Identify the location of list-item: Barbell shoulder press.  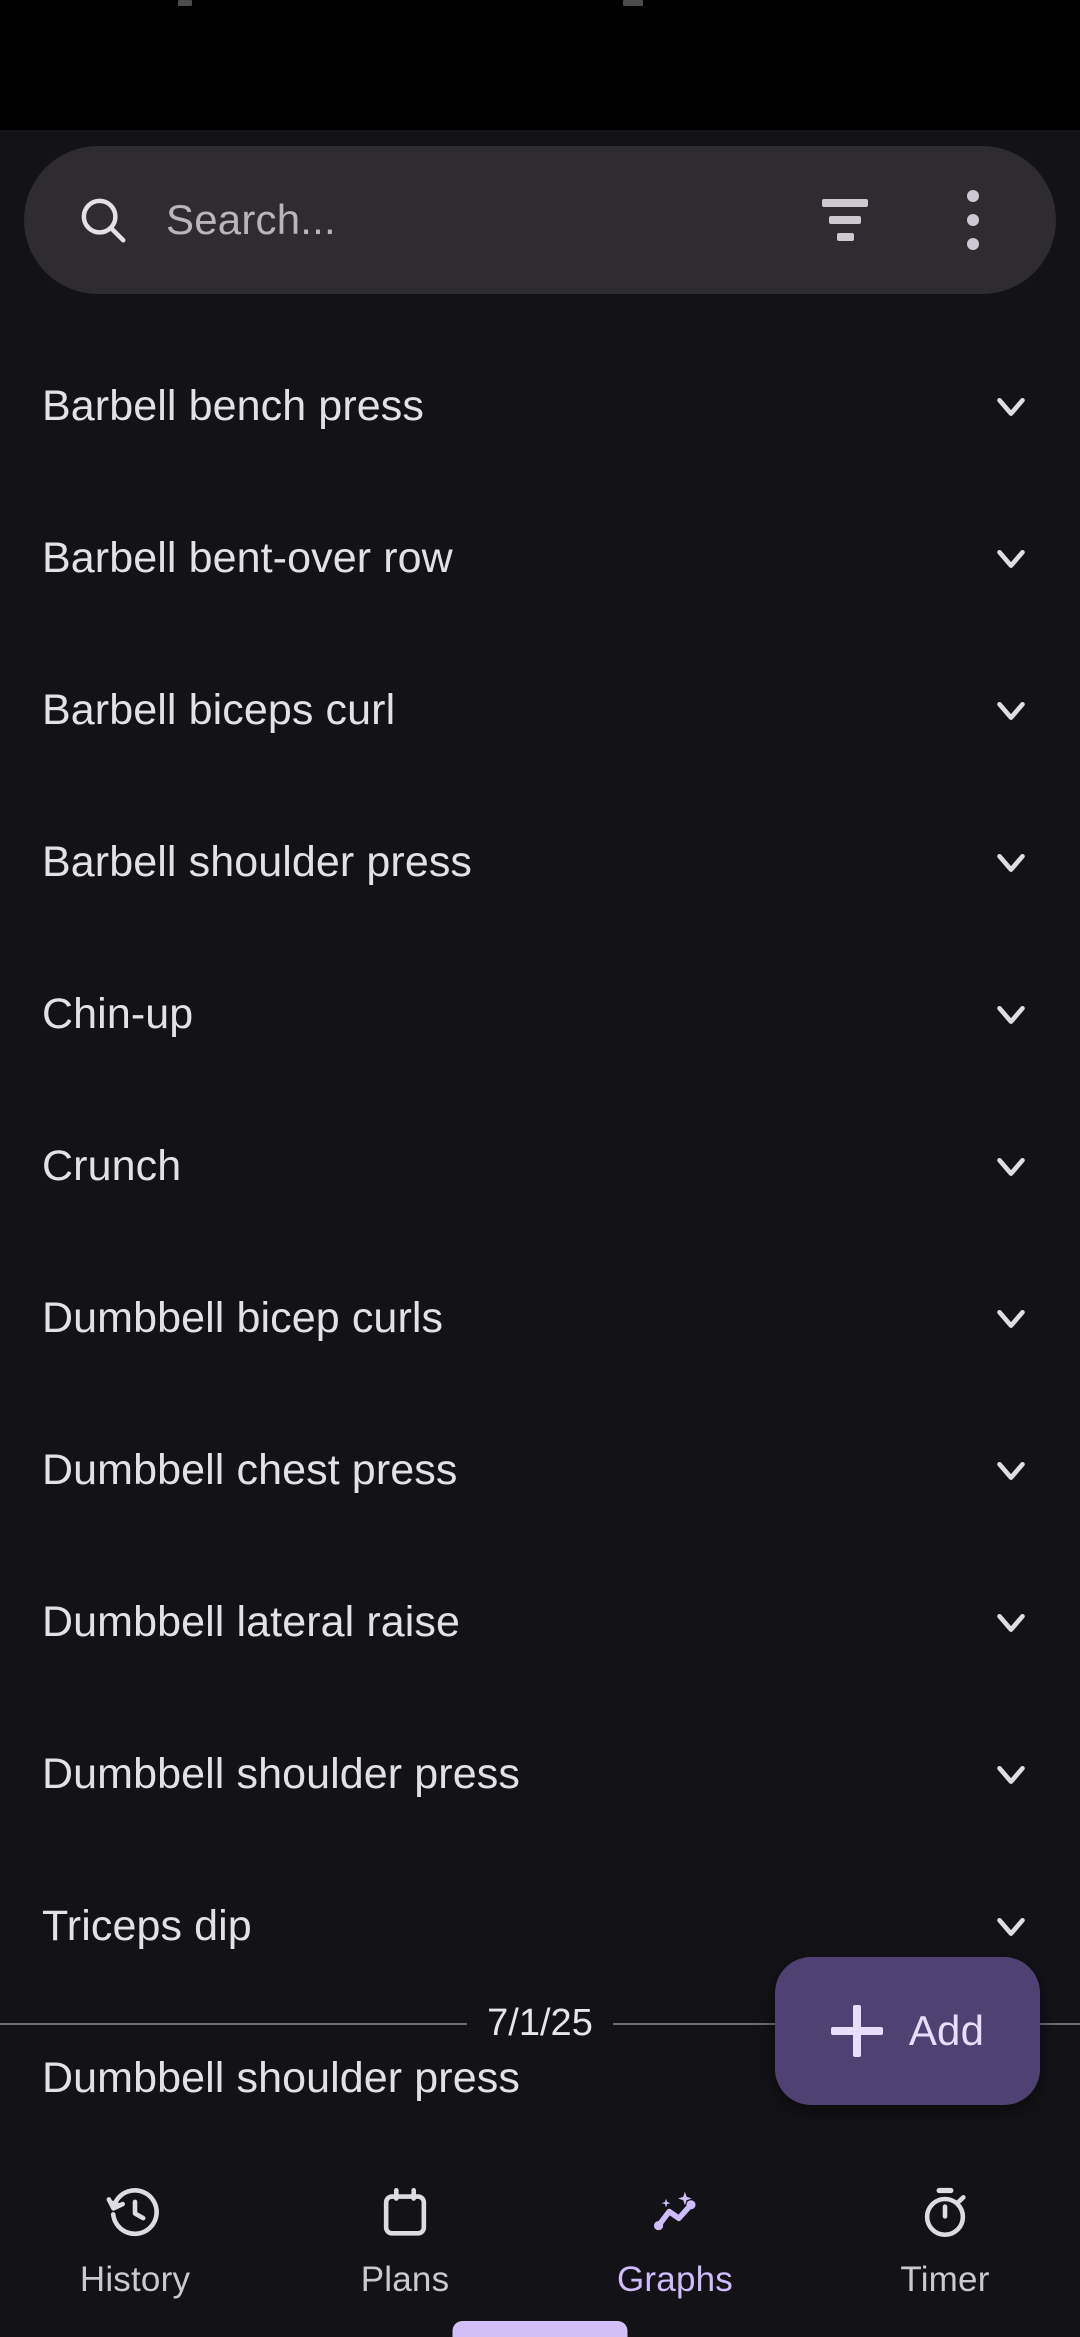
(540, 862).